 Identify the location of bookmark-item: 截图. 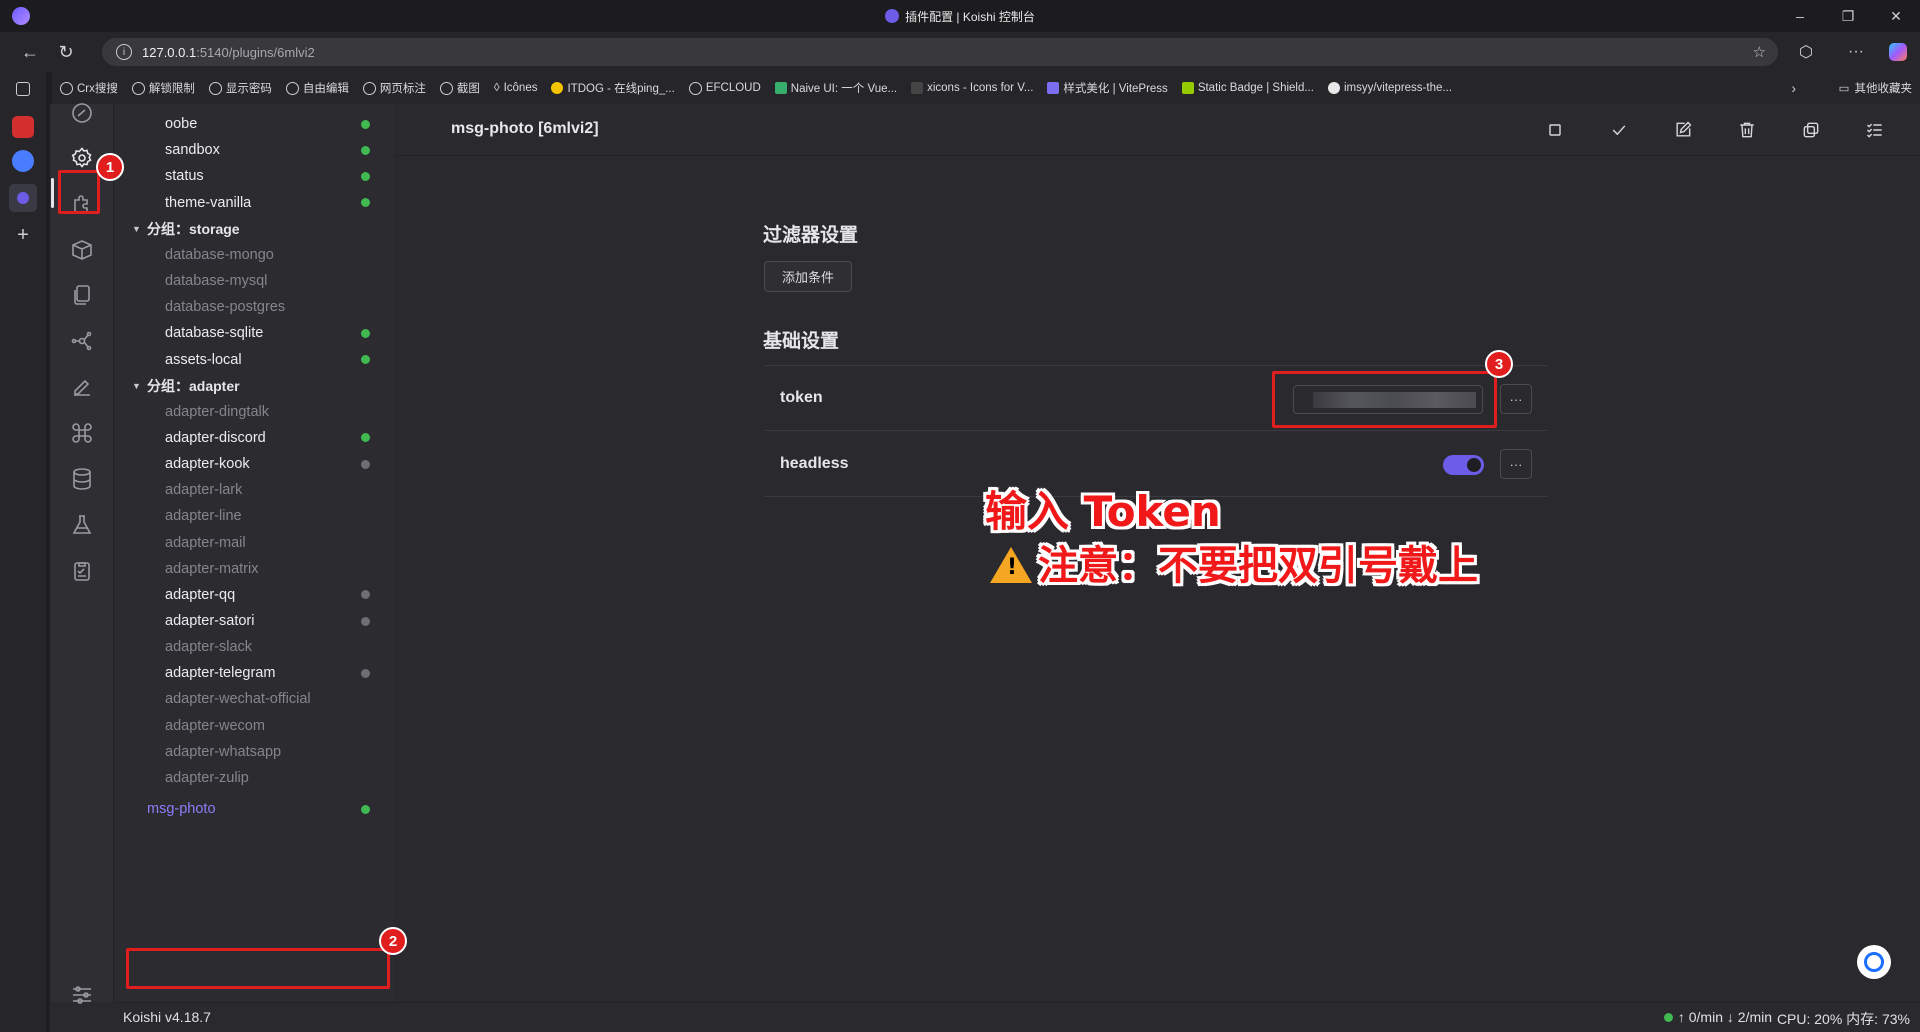
(459, 88).